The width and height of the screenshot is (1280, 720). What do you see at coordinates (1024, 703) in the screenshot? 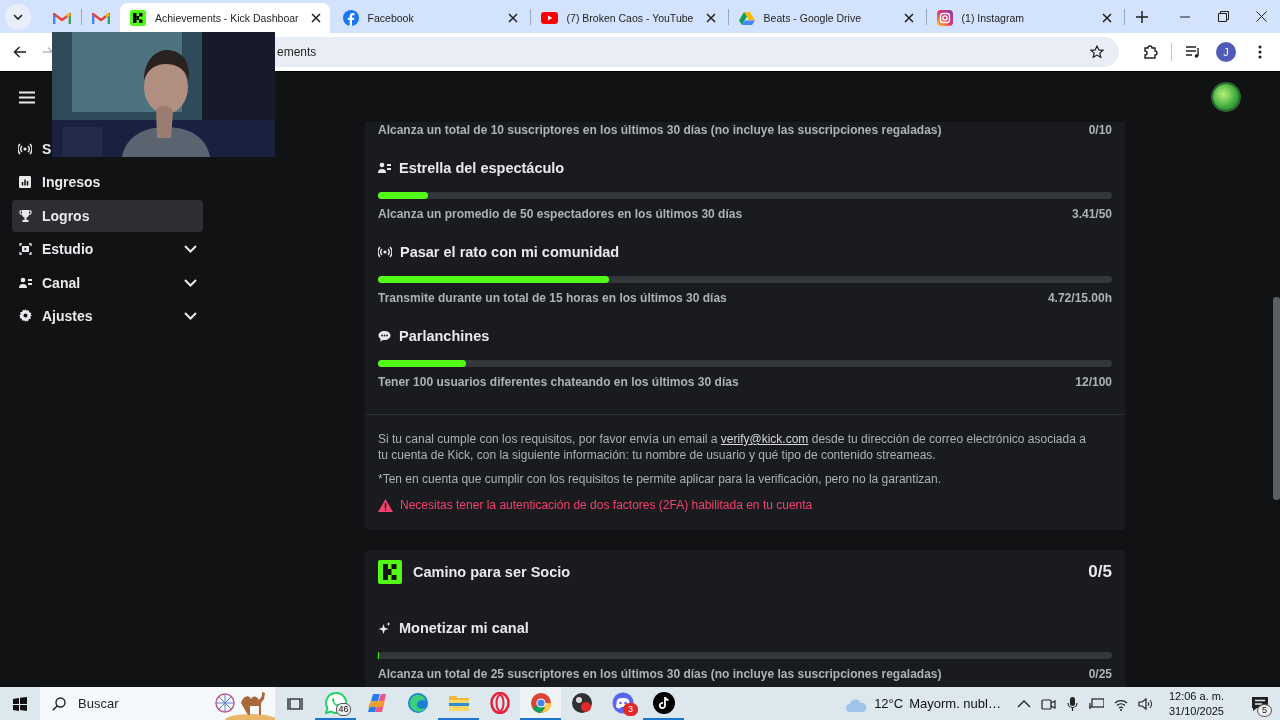
I see `chevron-up-icon` at bounding box center [1024, 703].